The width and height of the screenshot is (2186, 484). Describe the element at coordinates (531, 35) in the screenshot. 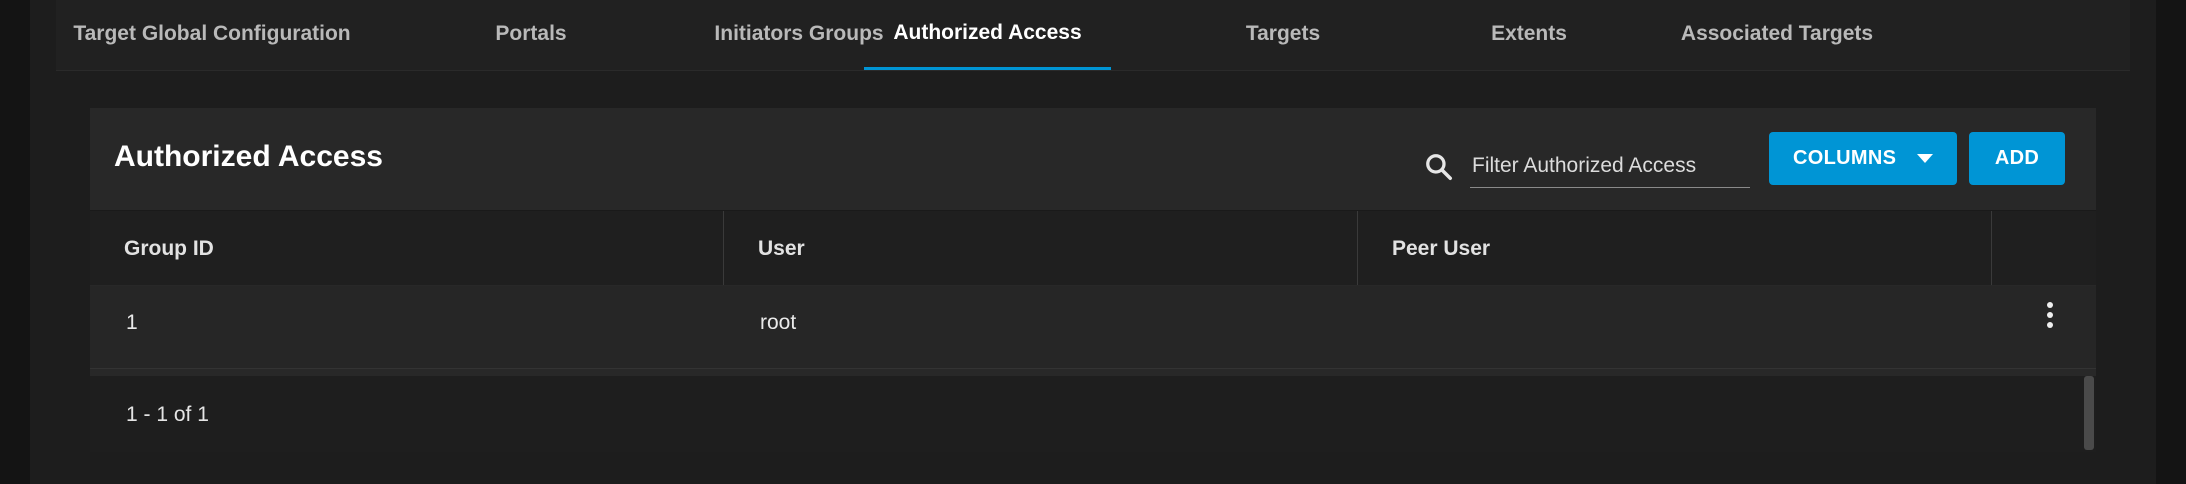

I see `tab-portals: Portals` at that location.